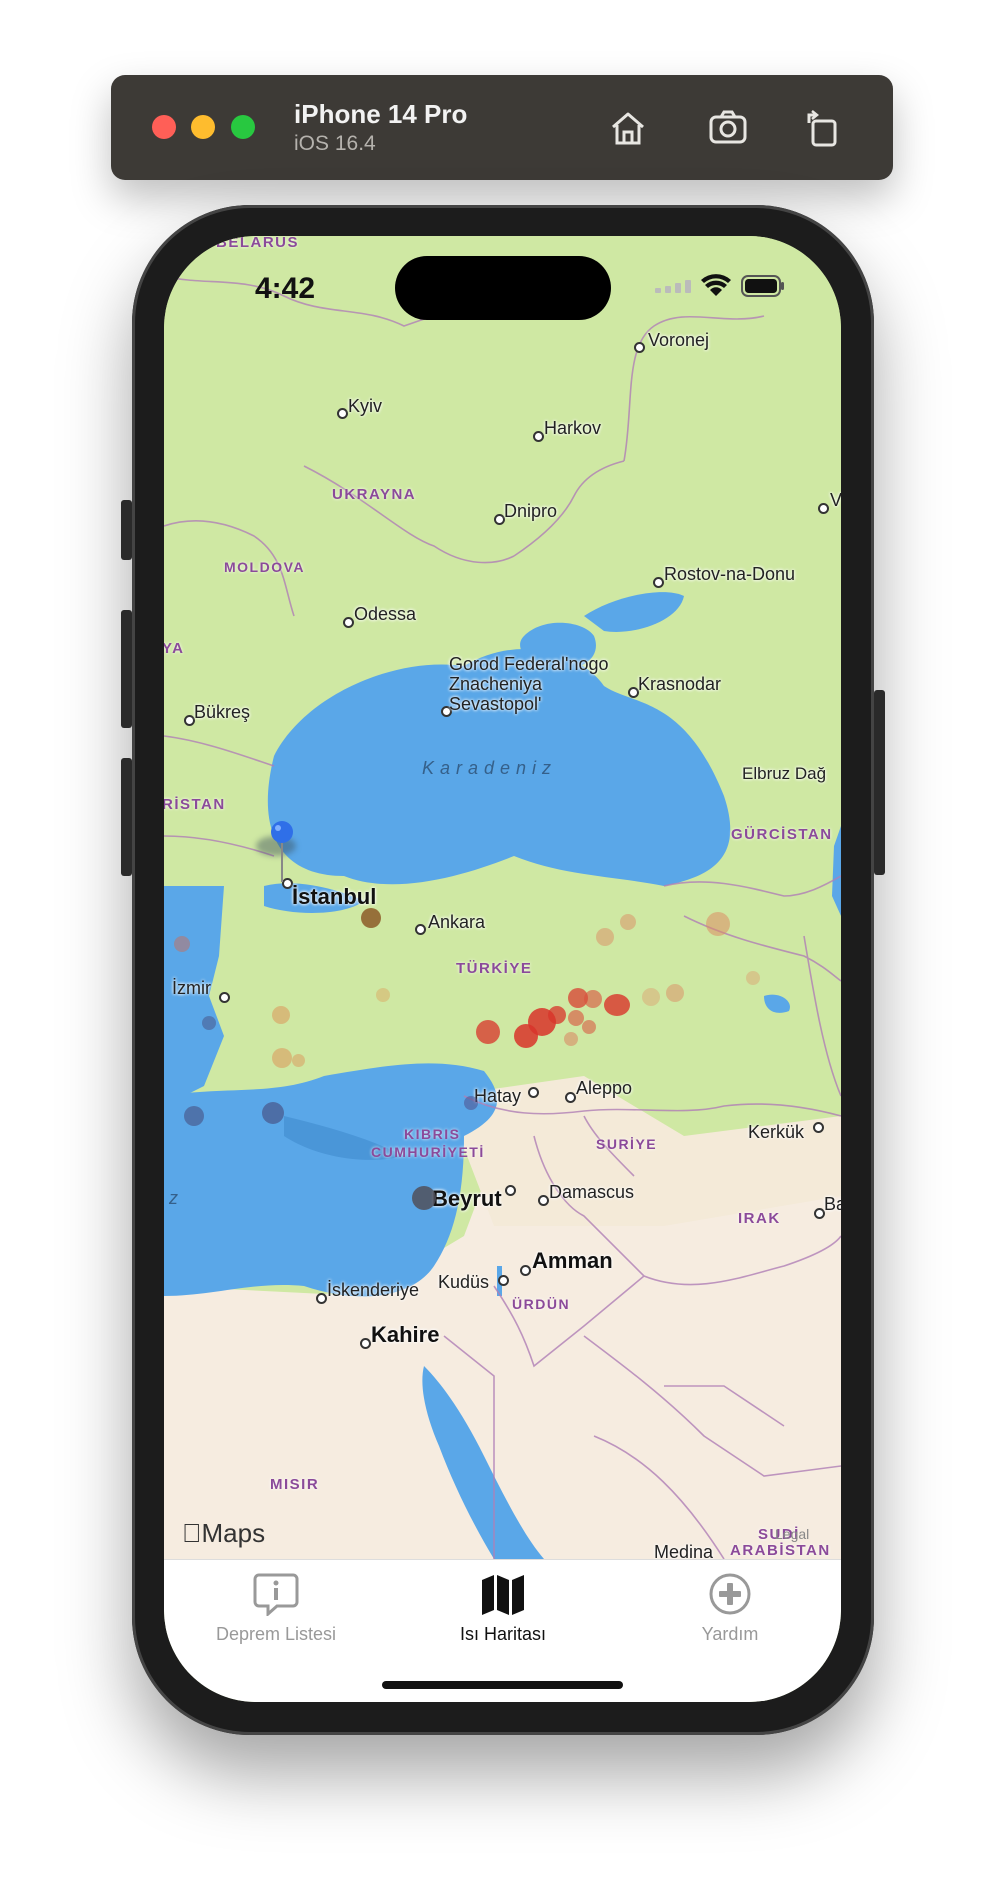  I want to click on city-label: İstanbul, so click(334, 896).